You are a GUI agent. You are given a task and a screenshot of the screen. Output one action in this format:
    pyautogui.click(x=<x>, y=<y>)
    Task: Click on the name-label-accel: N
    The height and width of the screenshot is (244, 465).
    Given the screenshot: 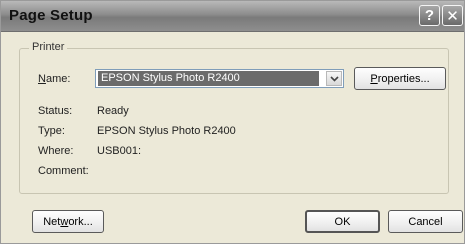 What is the action you would take?
    pyautogui.click(x=42, y=79)
    